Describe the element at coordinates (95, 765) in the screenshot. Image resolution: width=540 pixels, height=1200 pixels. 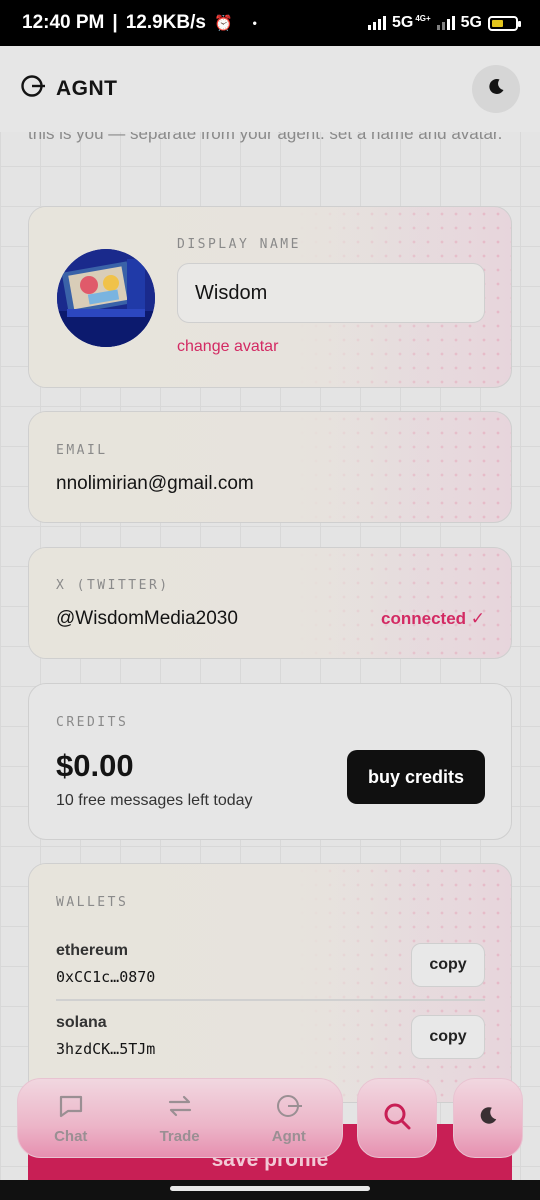
I see `credits-amount: $0.00` at that location.